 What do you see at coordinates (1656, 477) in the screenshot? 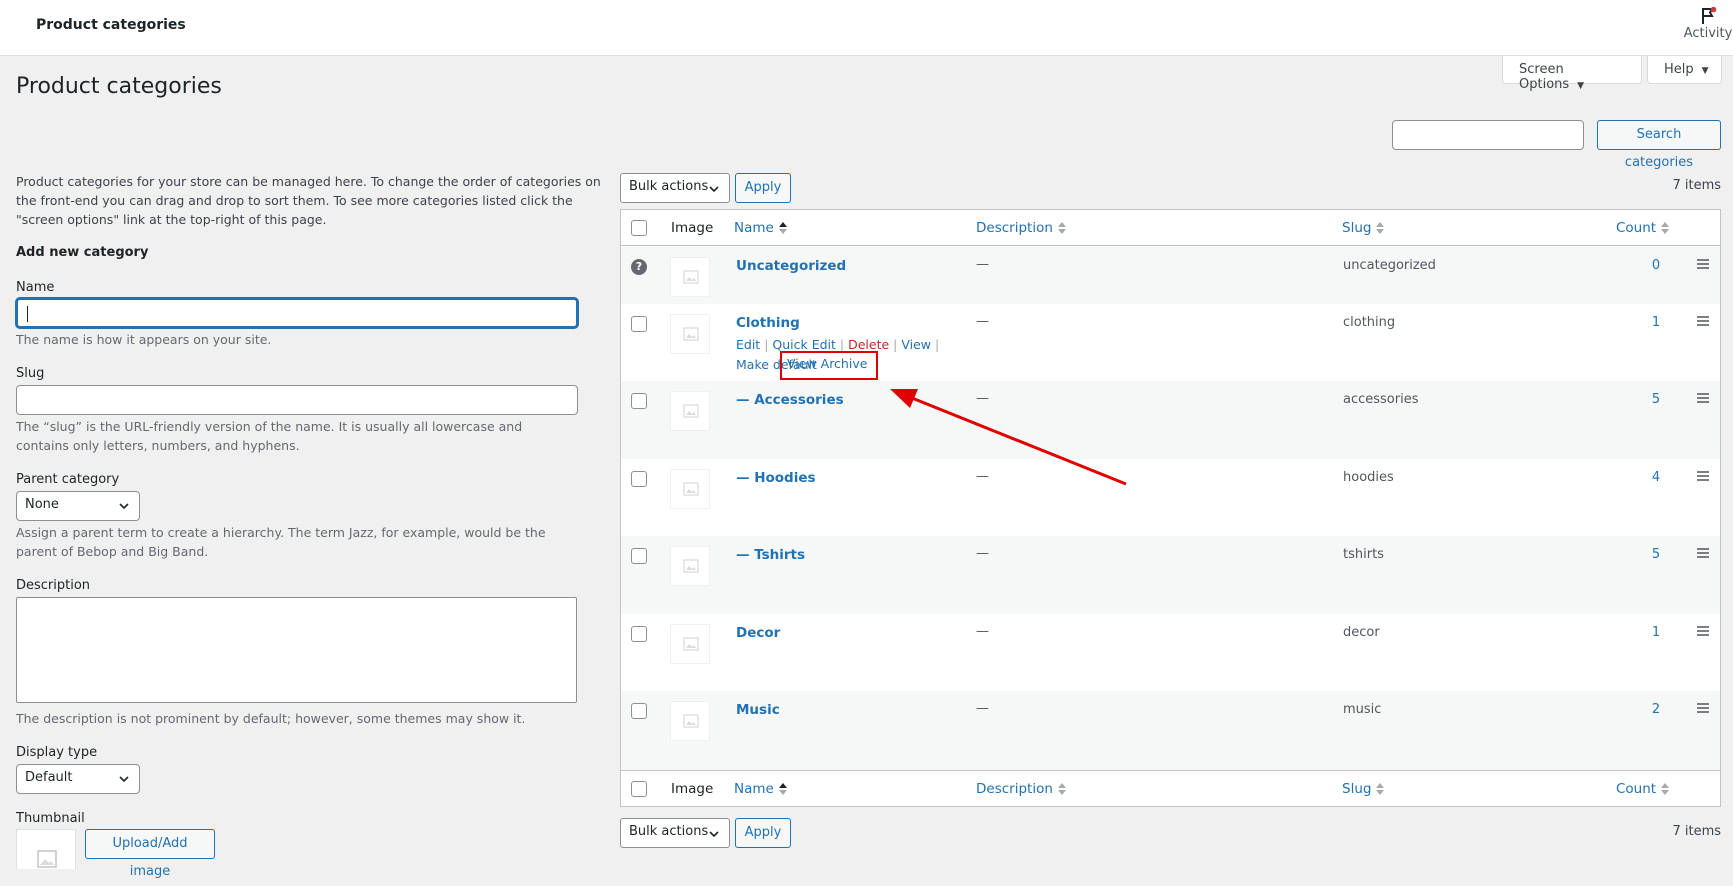
I see `category-count-link: 4` at bounding box center [1656, 477].